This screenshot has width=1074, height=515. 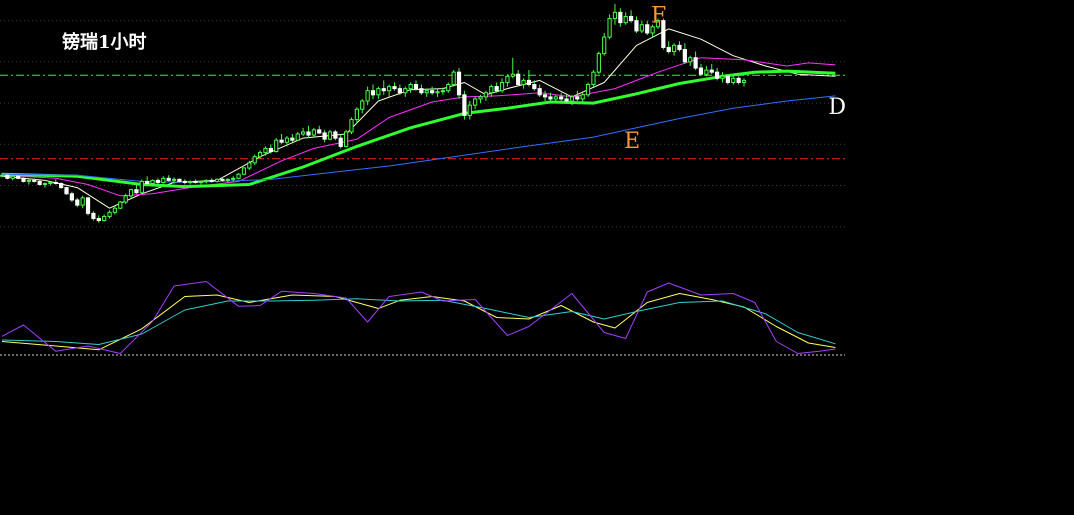 I want to click on oscillator-panel, so click(x=418, y=317).